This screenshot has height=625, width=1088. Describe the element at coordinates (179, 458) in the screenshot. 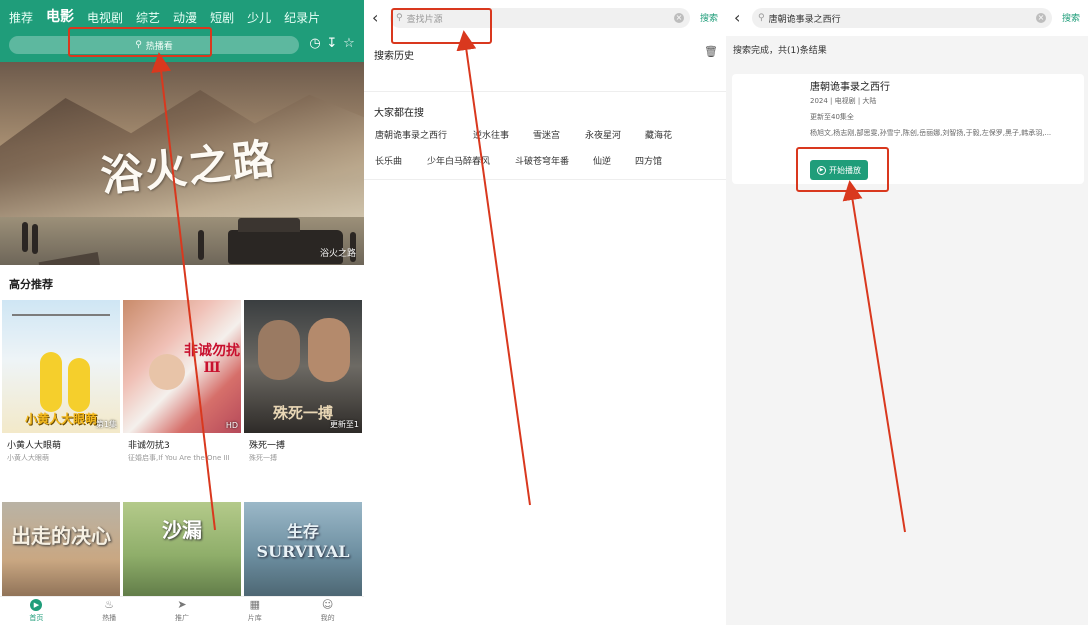

I see `card-subtitle: 征婚启事,If You Are the One III` at that location.